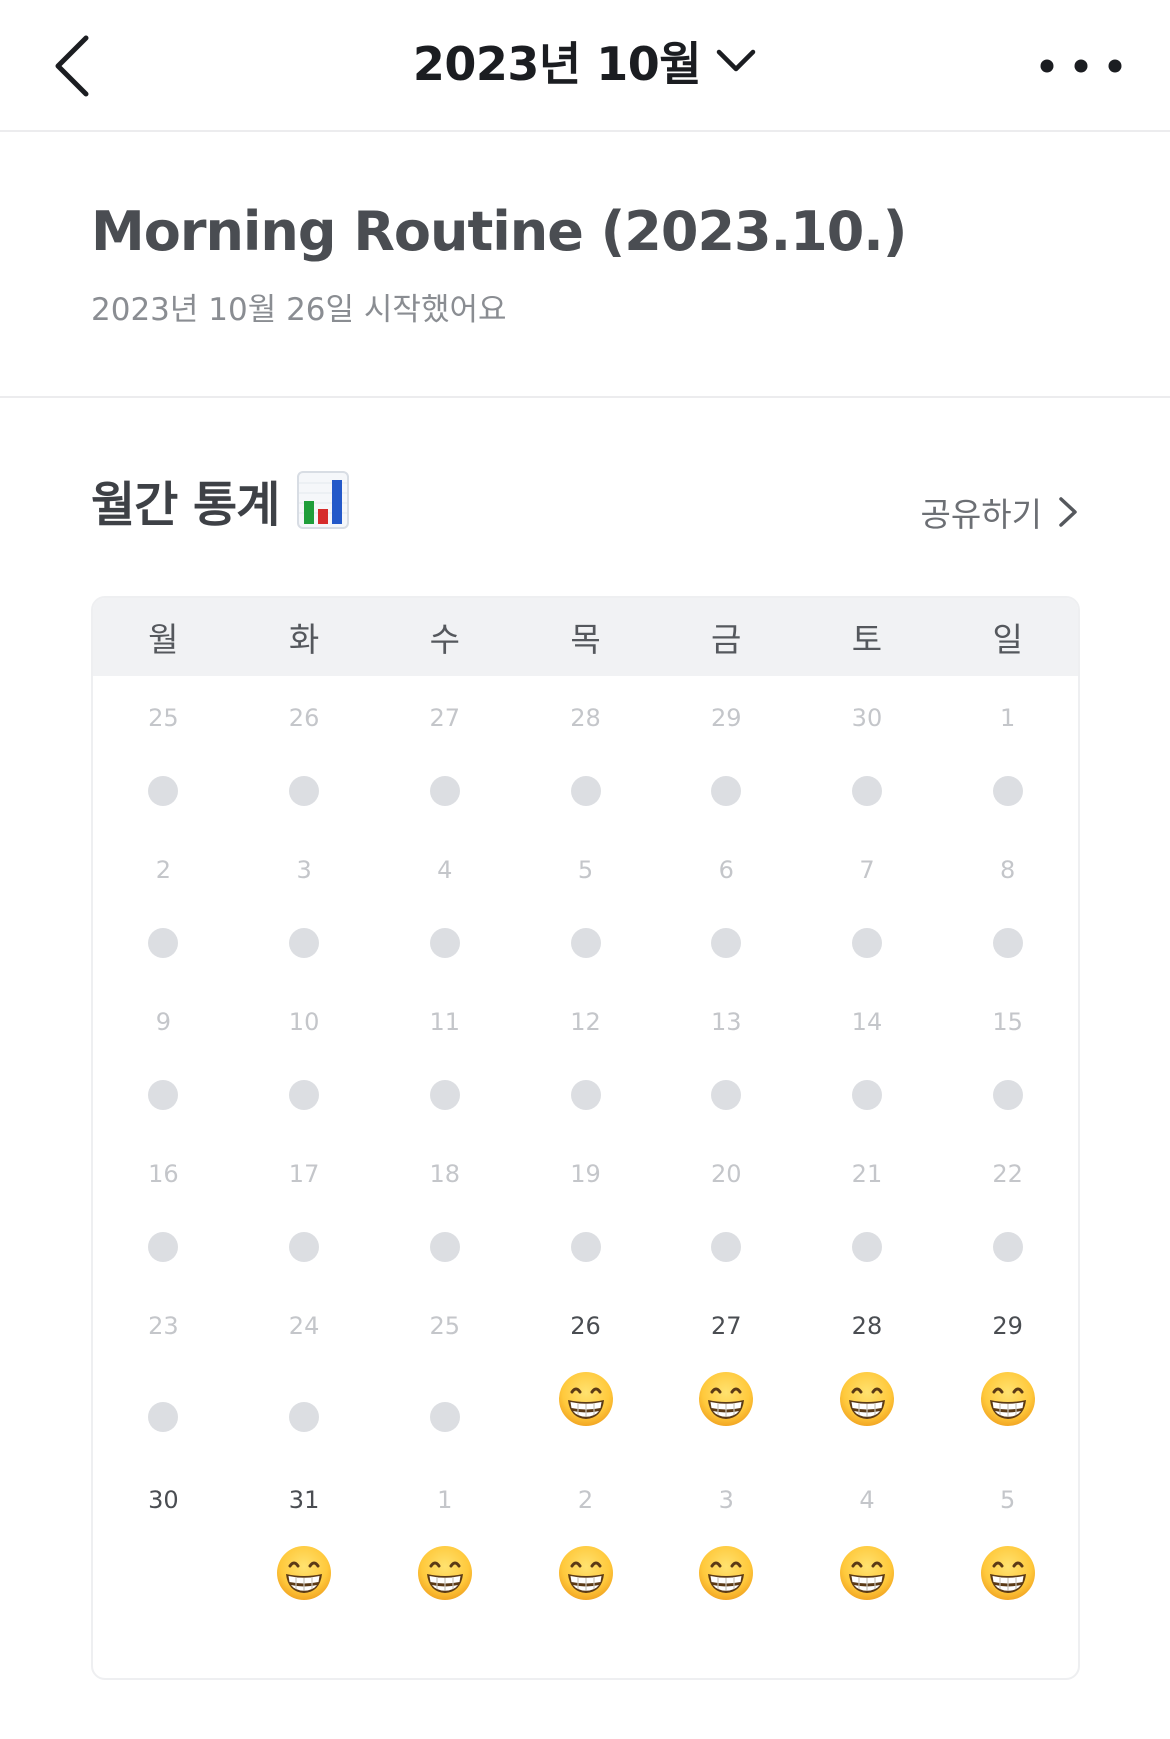 The width and height of the screenshot is (1170, 1739). I want to click on calendar-day-cell: 7, so click(867, 904).